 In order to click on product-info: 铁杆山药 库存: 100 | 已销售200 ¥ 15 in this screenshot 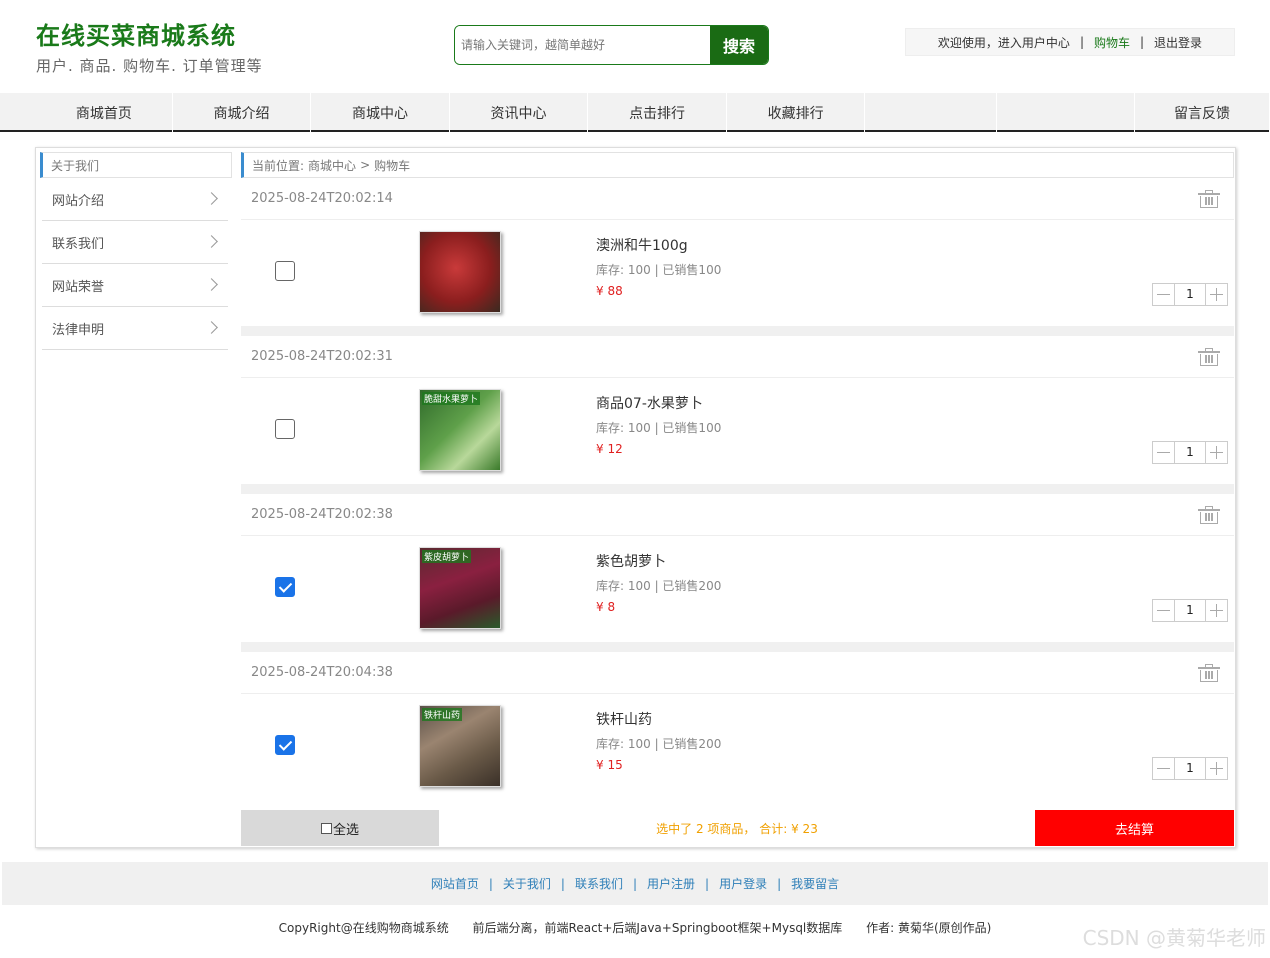, I will do `click(658, 740)`.